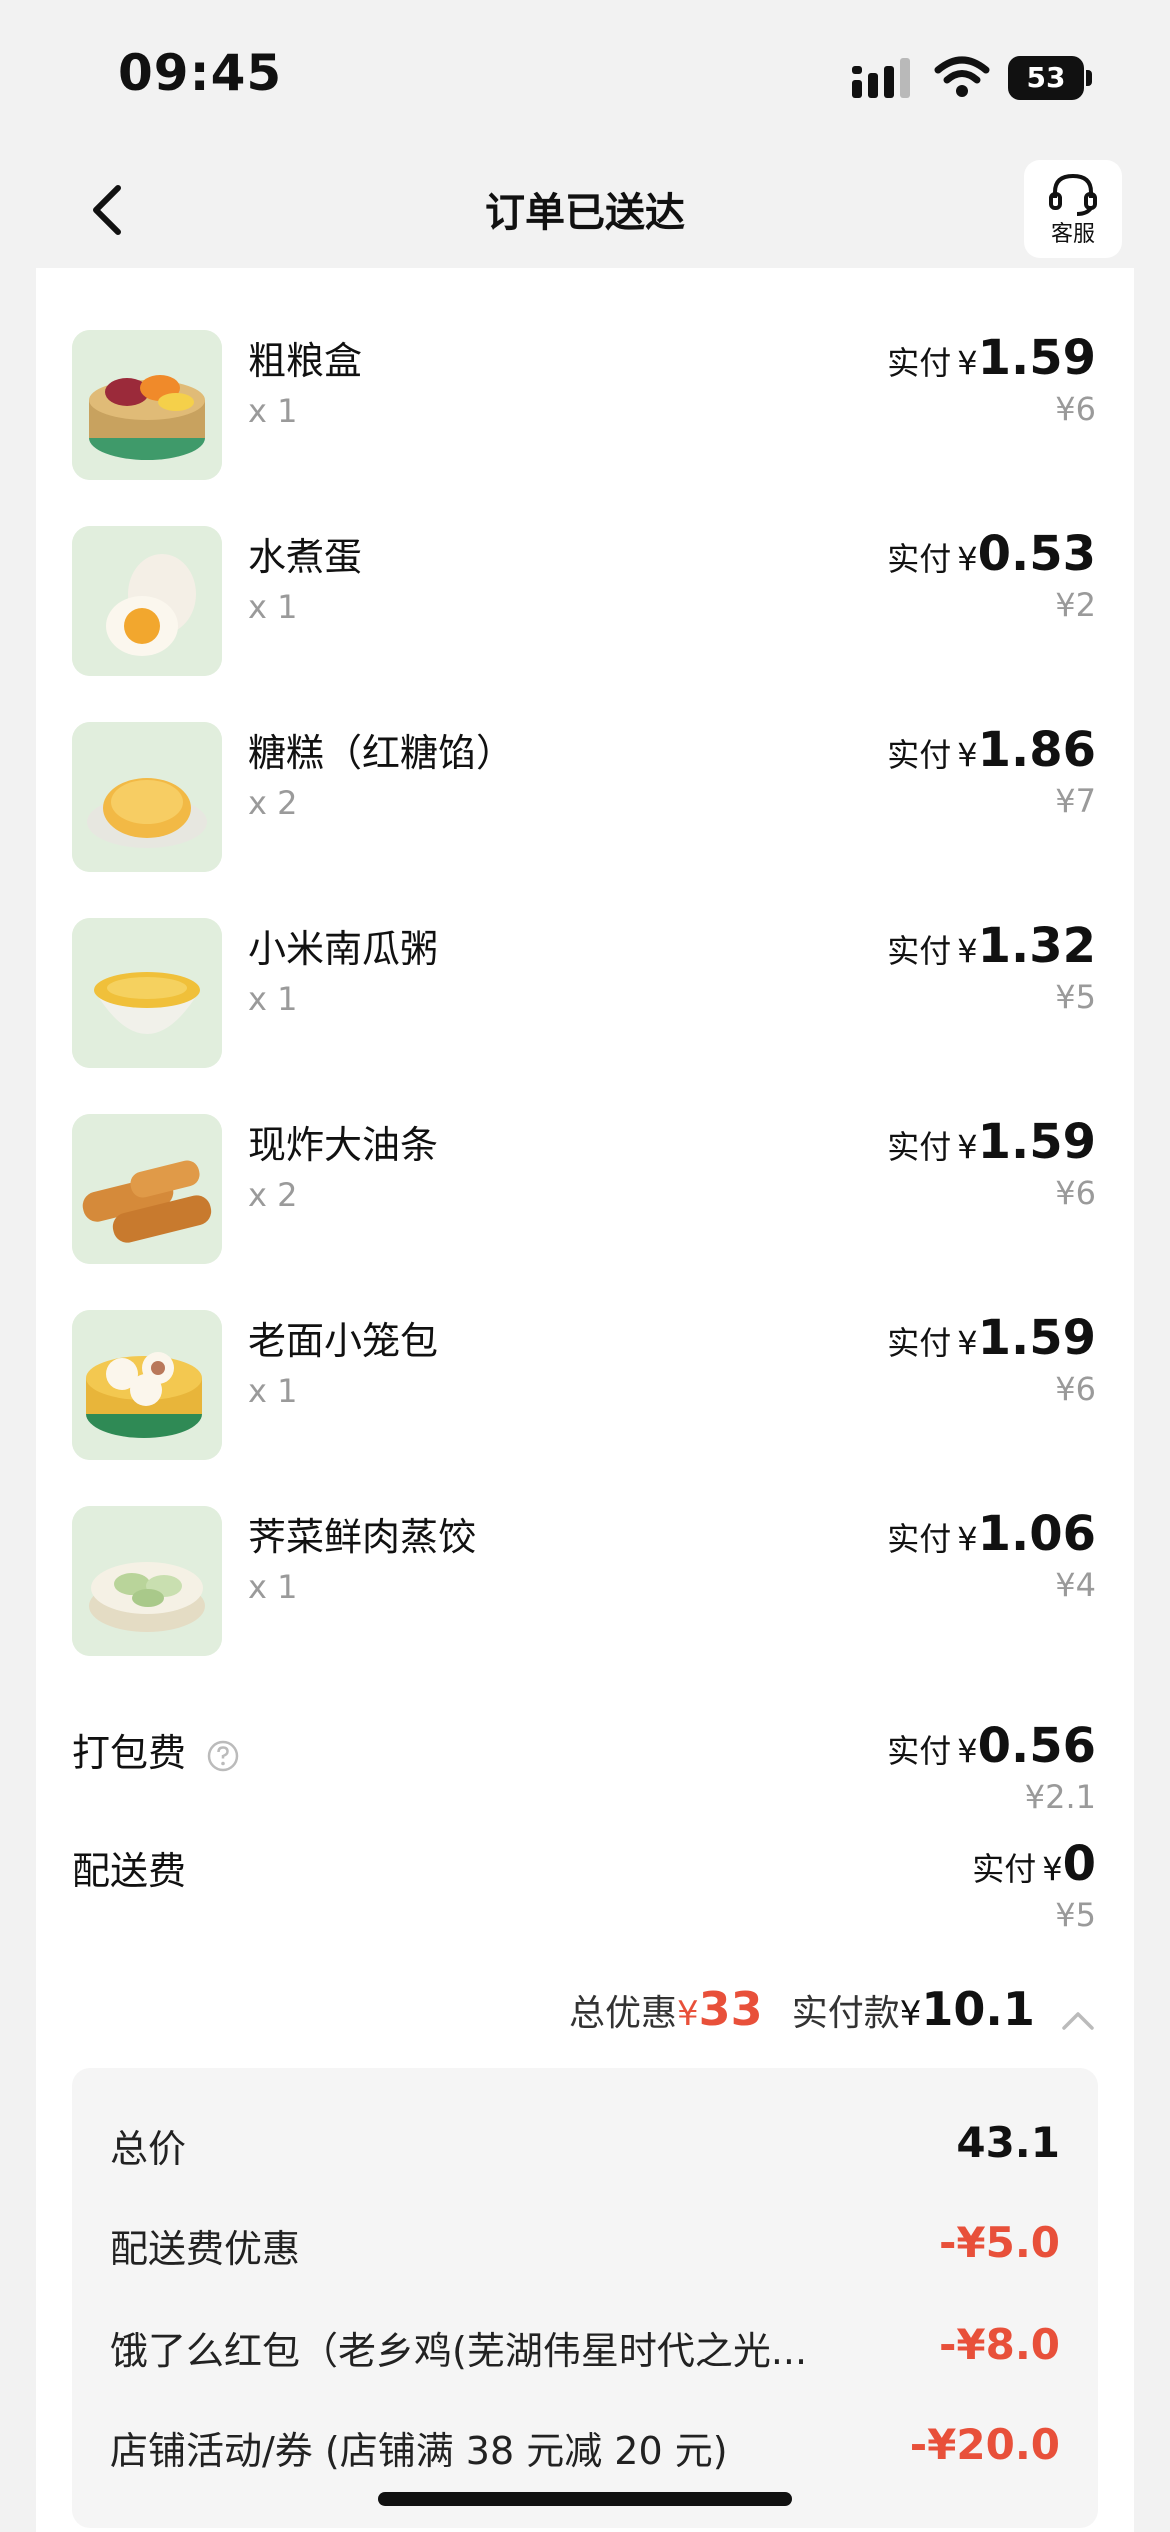 This screenshot has height=2532, width=1170. Describe the element at coordinates (1036, 946) in the screenshot. I see `paid-amount: 1.32` at that location.